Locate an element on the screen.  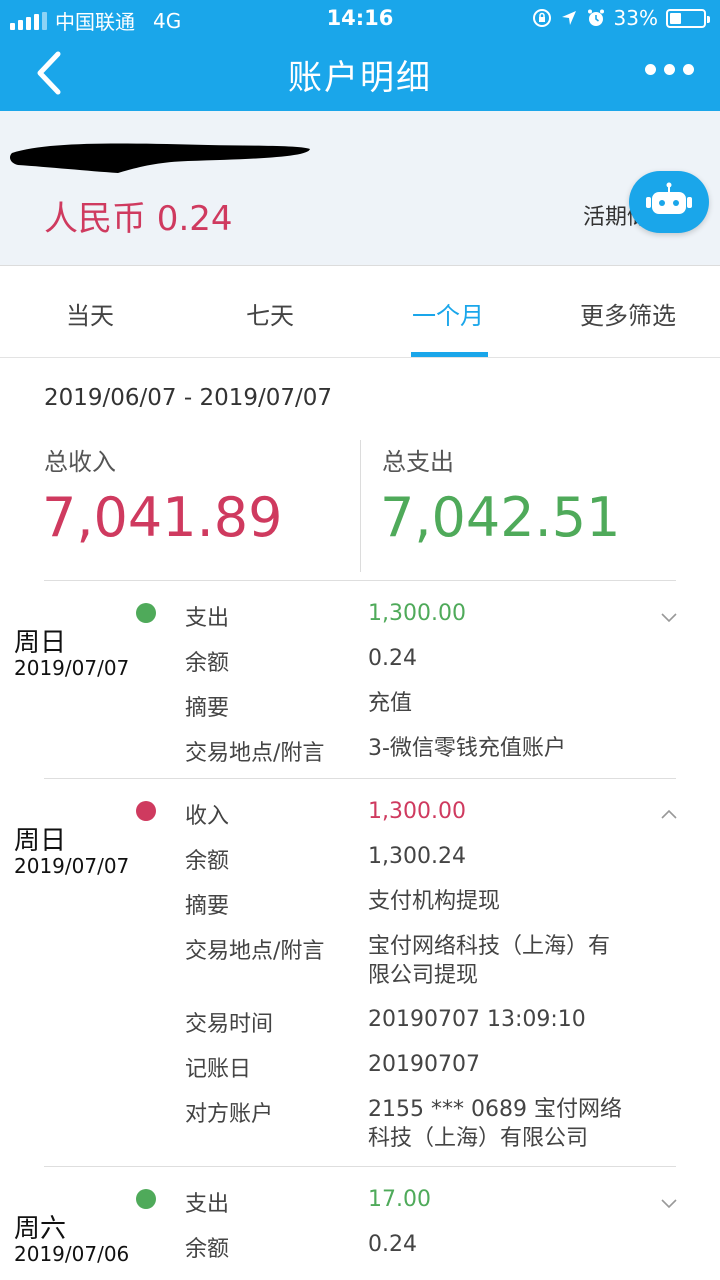
account-balance: 人民币 0.24 is located at coordinates (138, 219).